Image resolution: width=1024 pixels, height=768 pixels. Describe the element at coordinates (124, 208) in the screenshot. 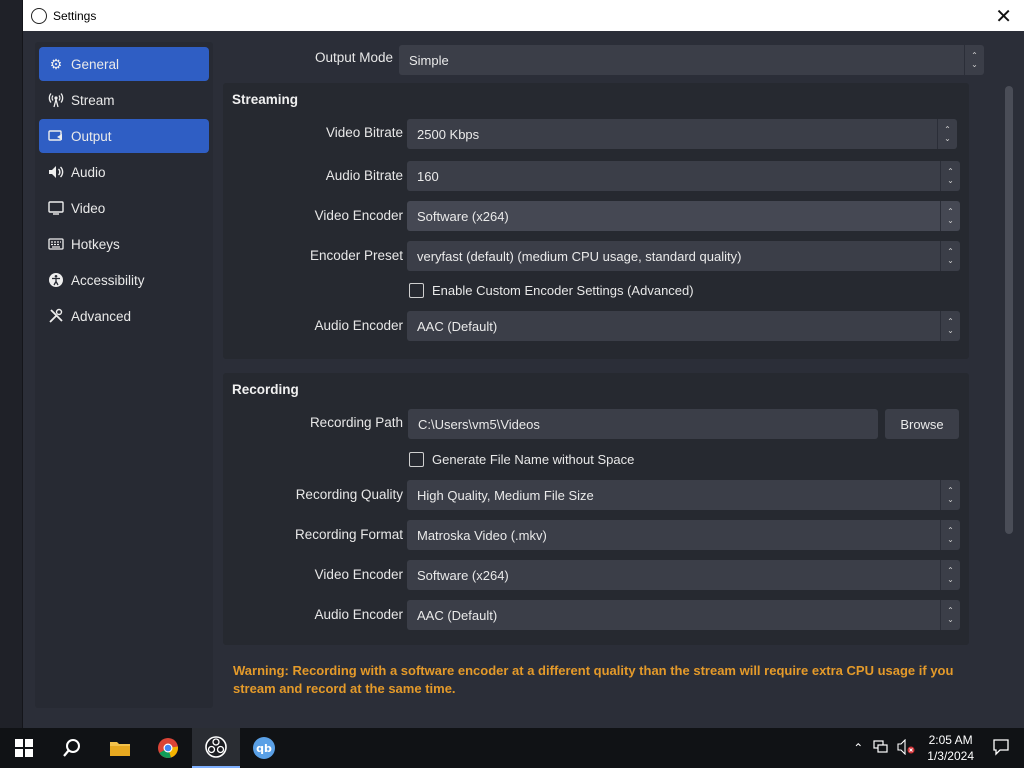

I see `sidebar-item-video: Video` at that location.